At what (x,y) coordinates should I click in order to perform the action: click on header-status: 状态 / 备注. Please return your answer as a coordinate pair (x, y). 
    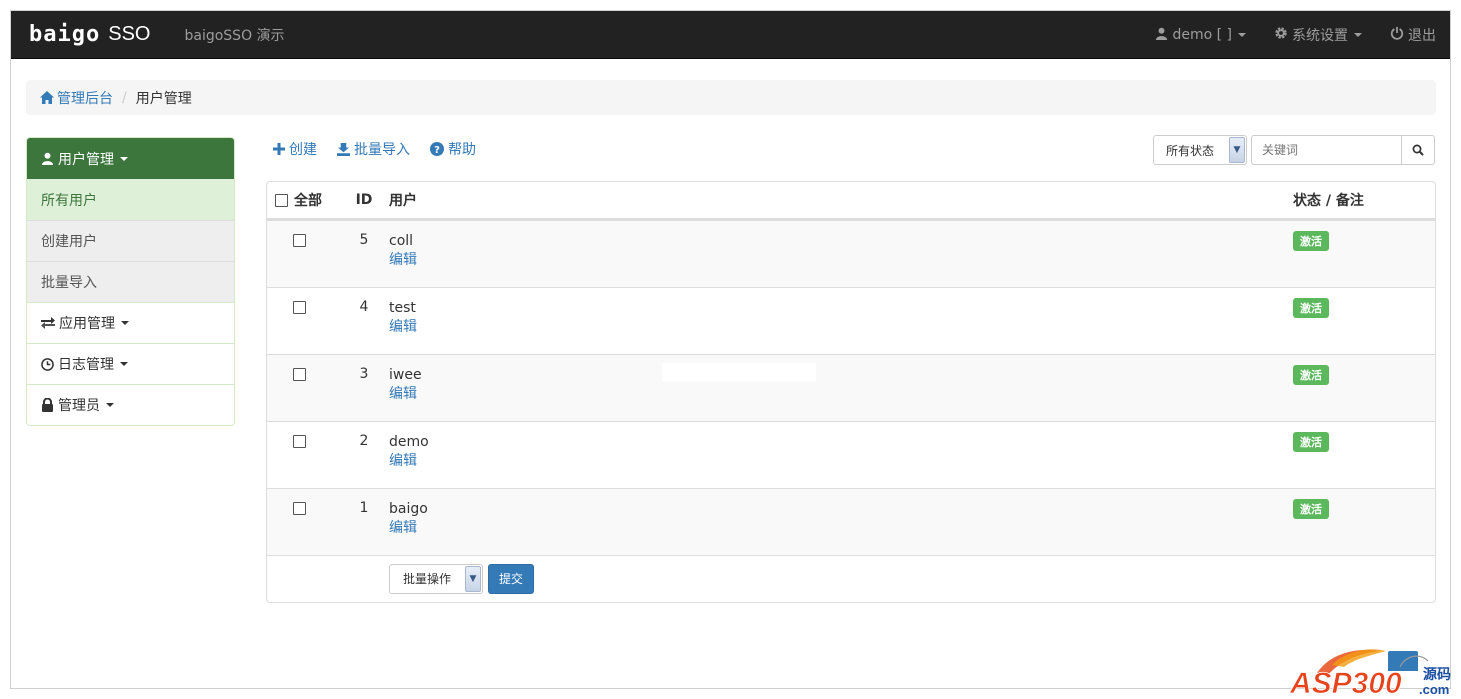
    Looking at the image, I should click on (1328, 201).